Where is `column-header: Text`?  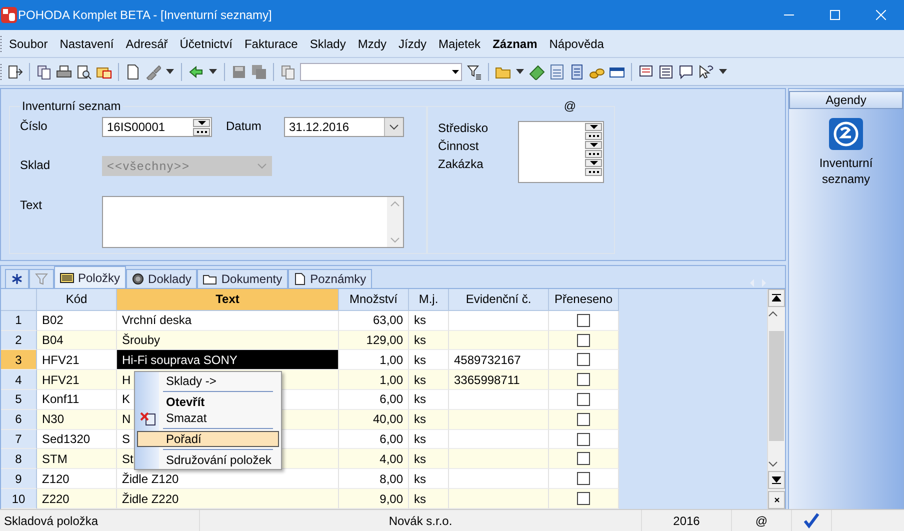 column-header: Text is located at coordinates (228, 300).